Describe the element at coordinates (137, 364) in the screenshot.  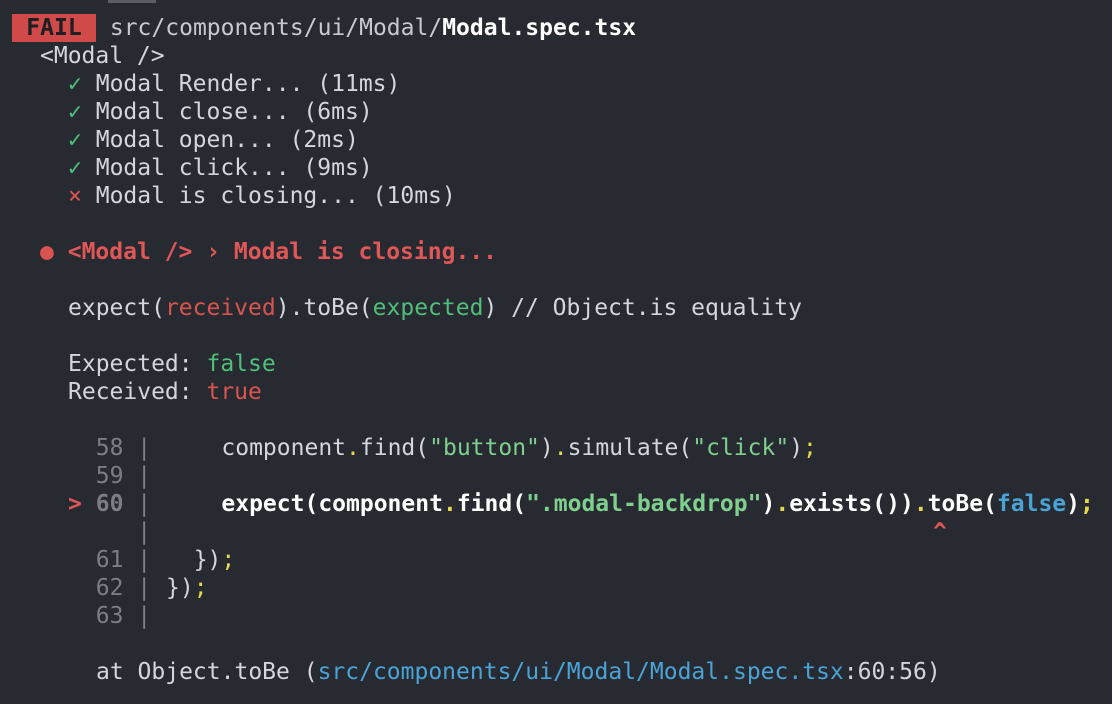
I see `expected-label: Expected:` at that location.